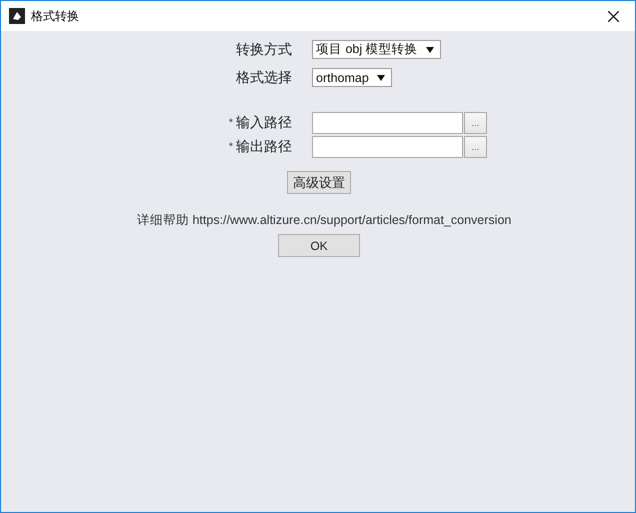 This screenshot has height=513, width=636. I want to click on field-label: 格式选择, so click(264, 77).